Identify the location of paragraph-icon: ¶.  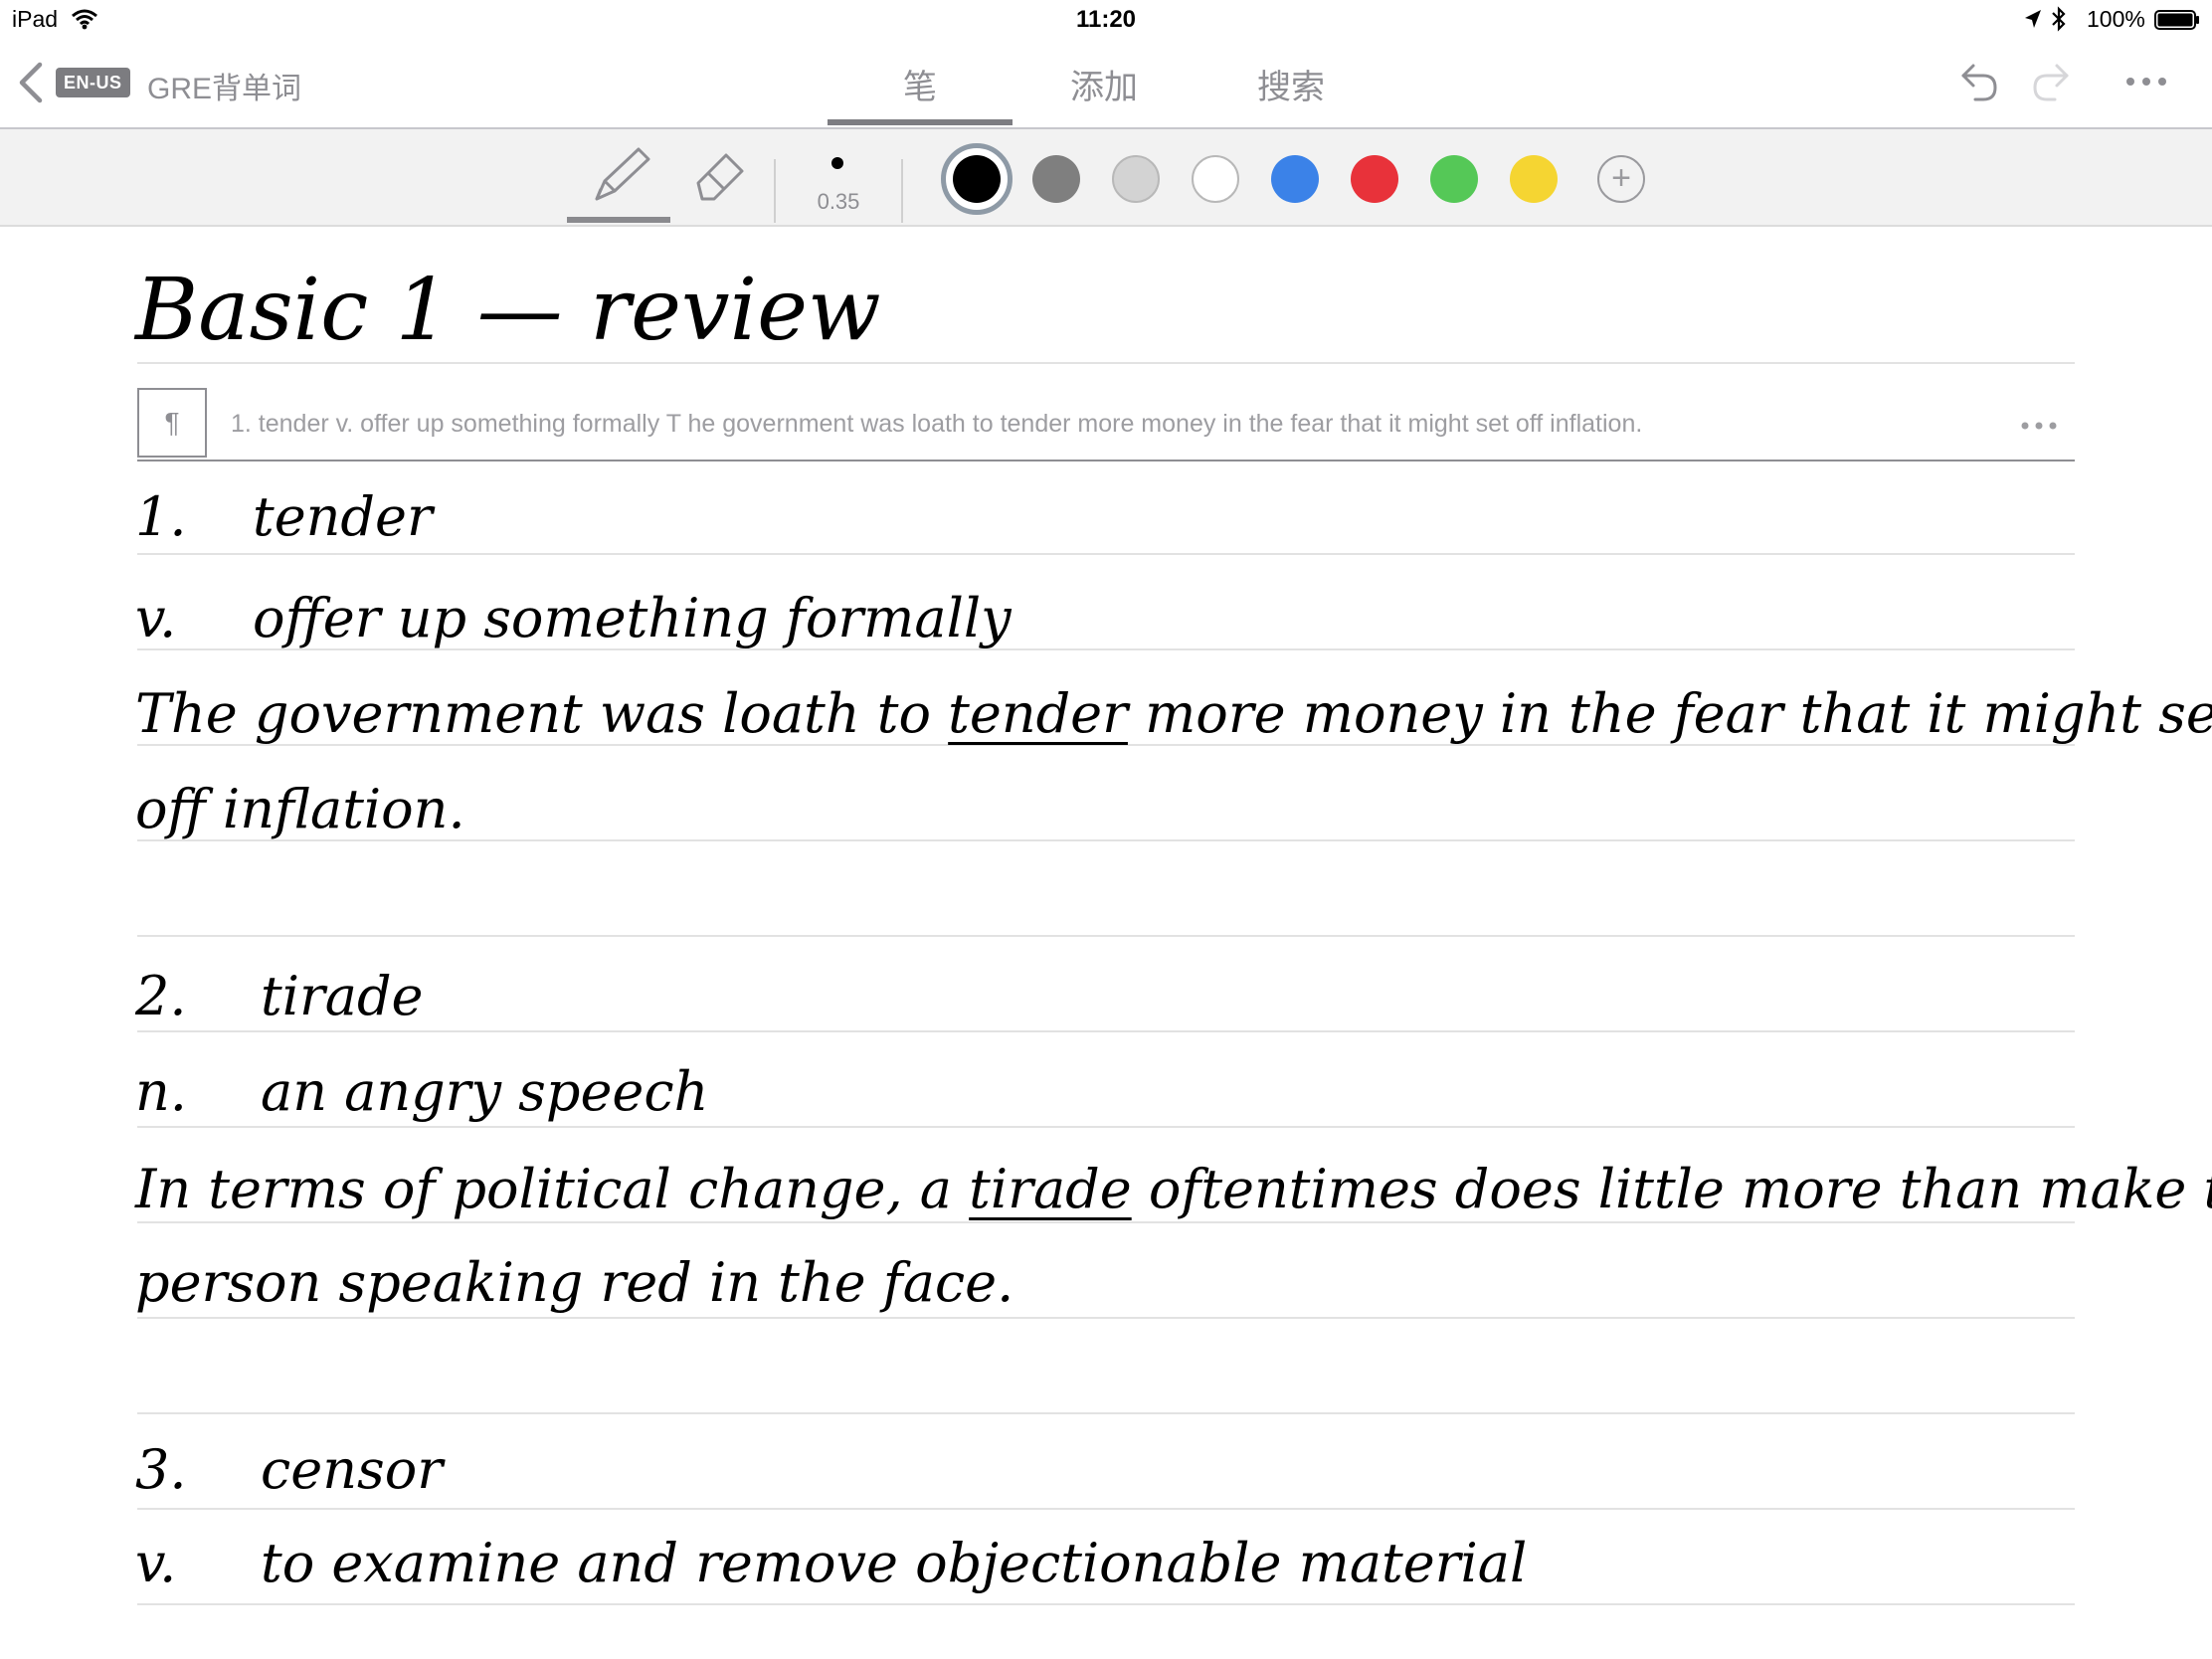
(172, 423).